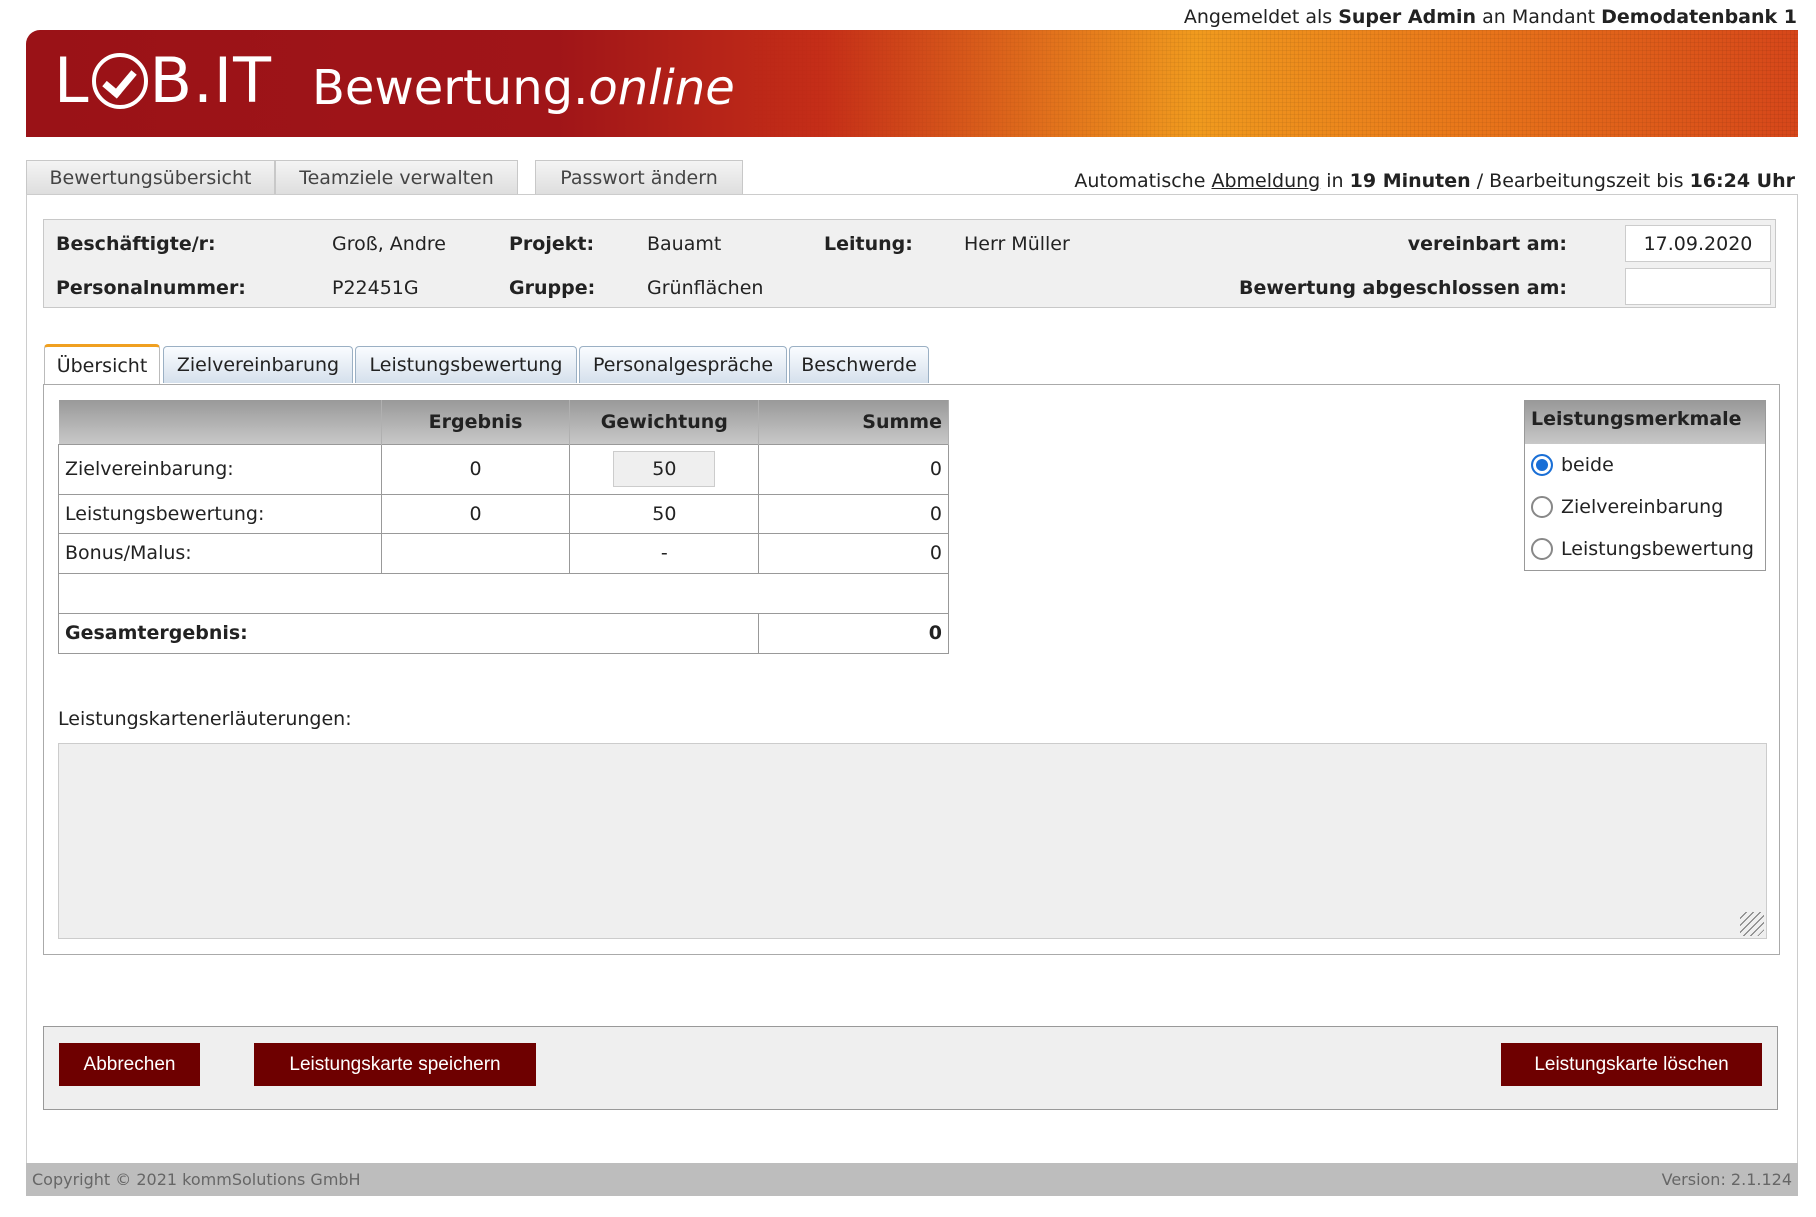 This screenshot has width=1816, height=1217. I want to click on employee-value: Groß, Andre, so click(389, 244).